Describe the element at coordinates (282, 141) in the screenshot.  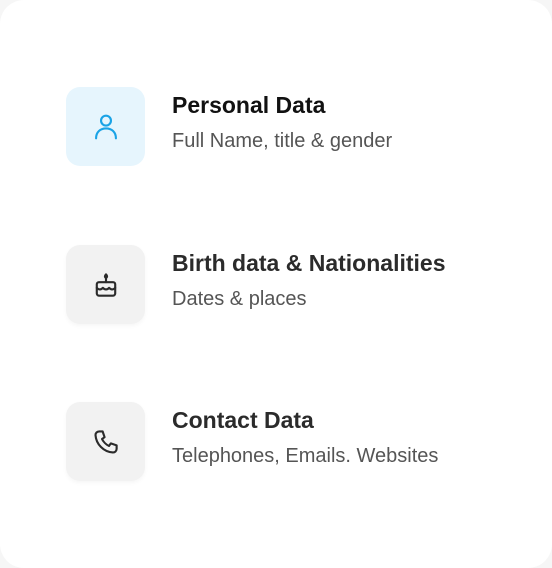
I see `personal-data-subtitle: Full Name, title & gender` at that location.